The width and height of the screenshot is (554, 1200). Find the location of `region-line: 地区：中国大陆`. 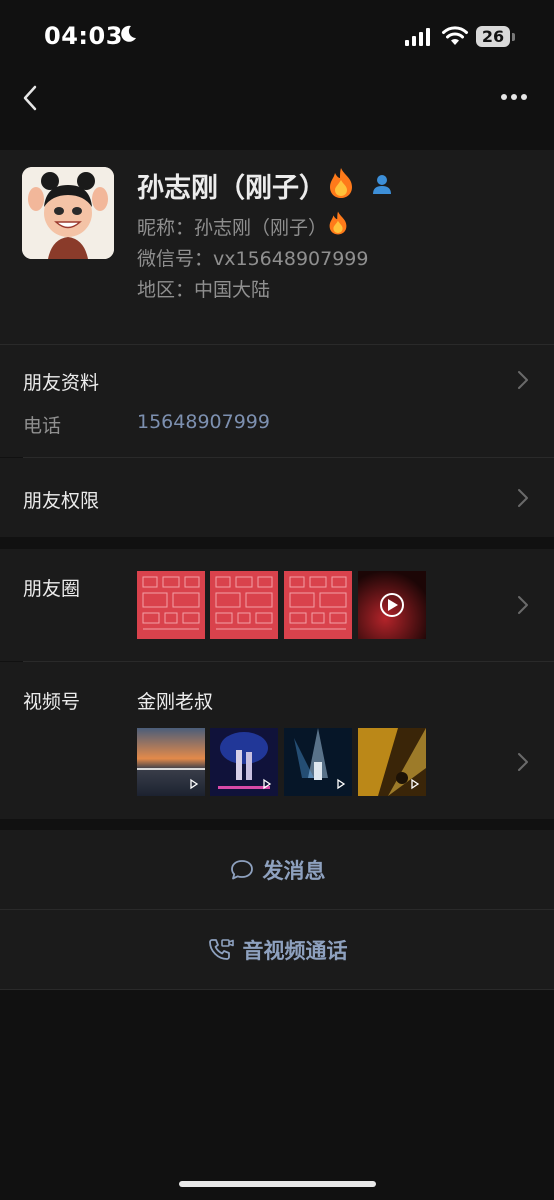

region-line: 地区：中国大陆 is located at coordinates (203, 288).